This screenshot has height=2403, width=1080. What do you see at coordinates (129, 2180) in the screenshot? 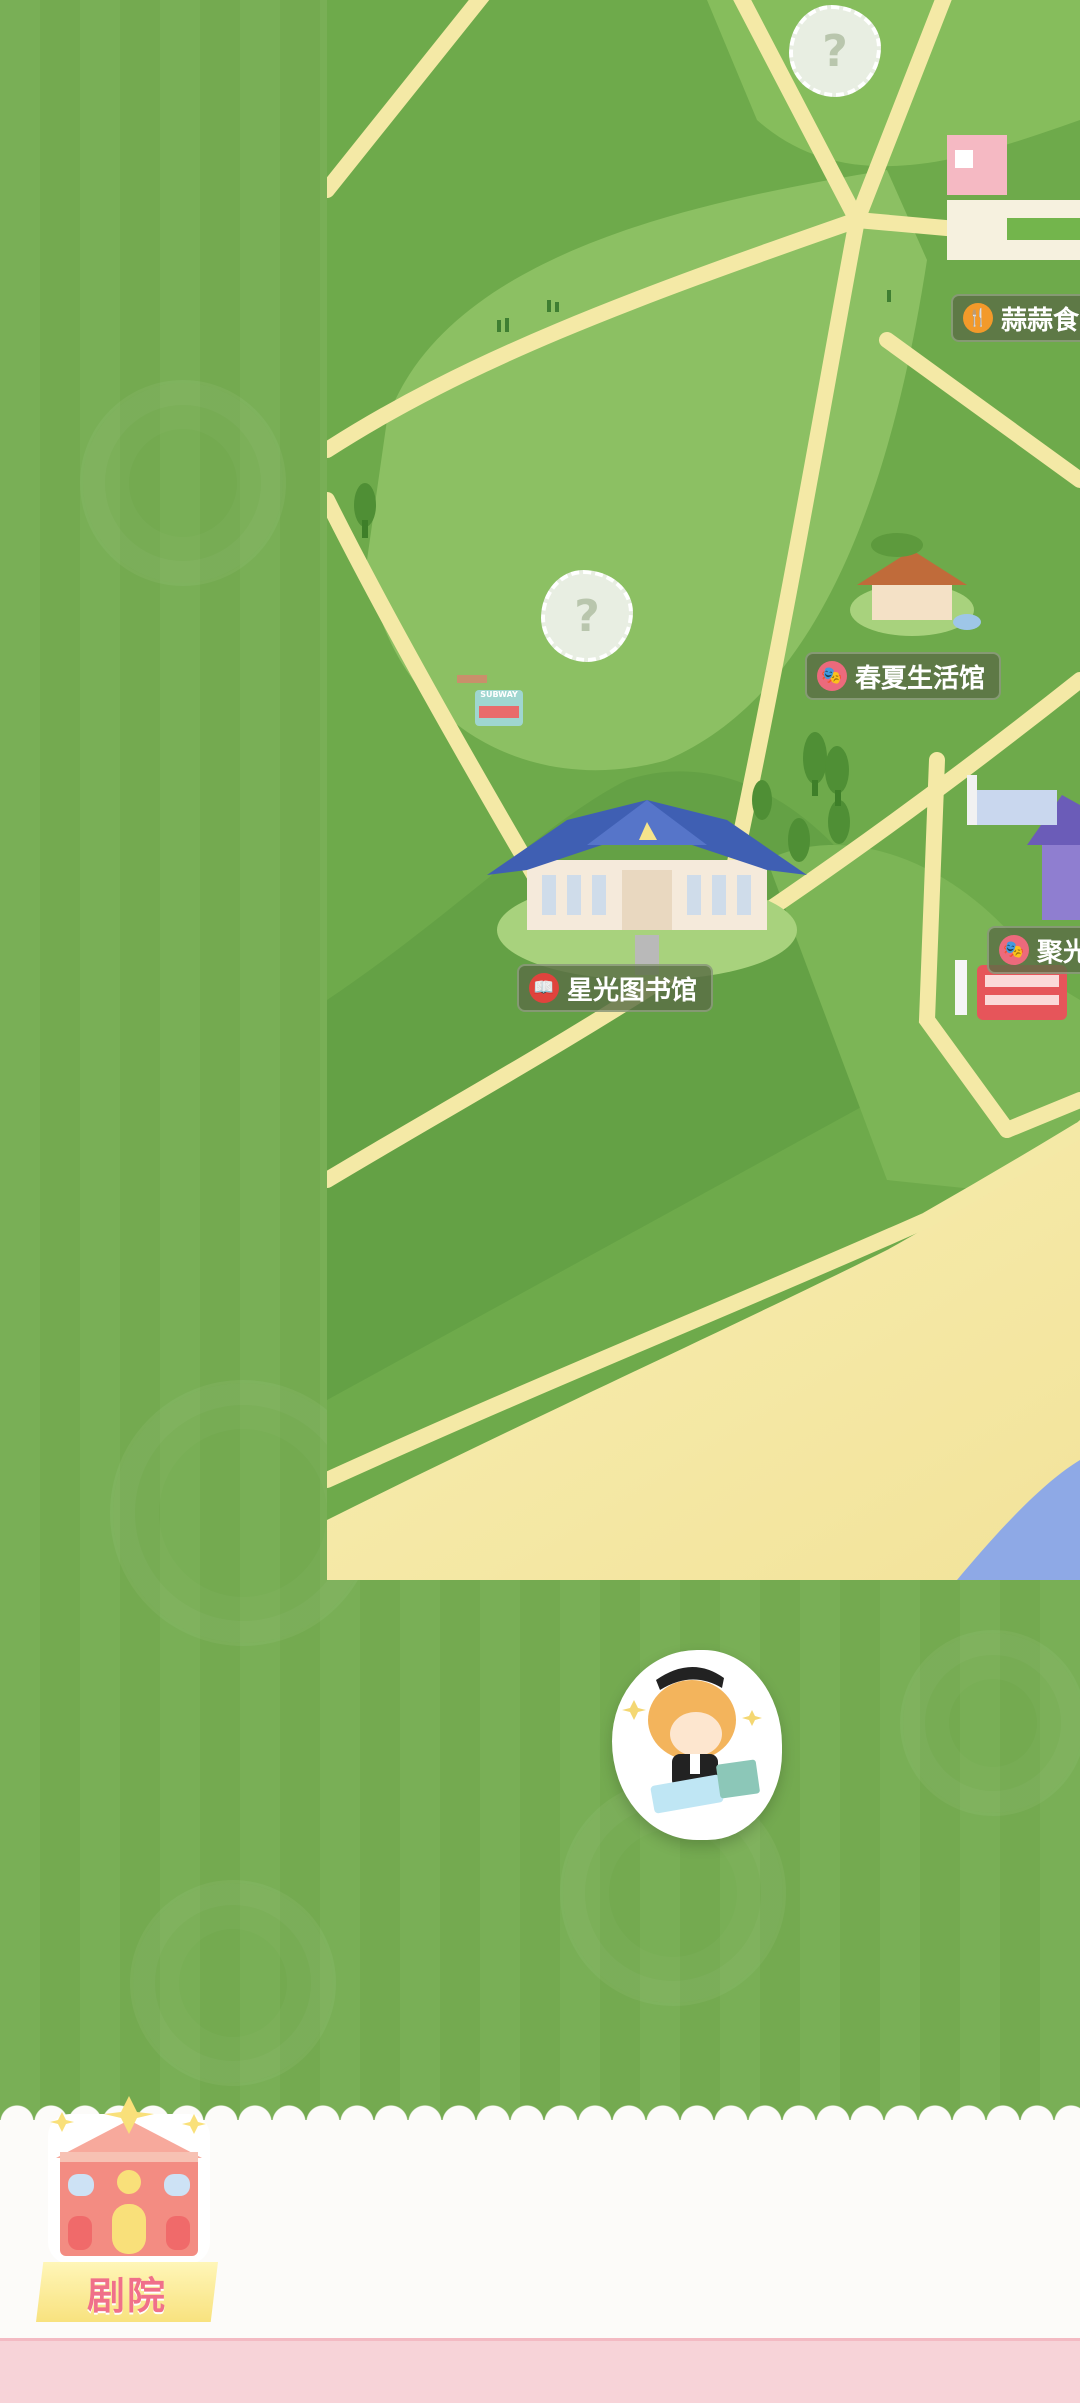
I see `theater-icon` at bounding box center [129, 2180].